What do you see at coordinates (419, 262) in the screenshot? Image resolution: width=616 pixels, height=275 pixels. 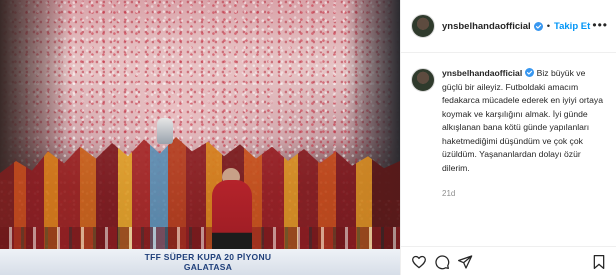 I see `heart-icon` at bounding box center [419, 262].